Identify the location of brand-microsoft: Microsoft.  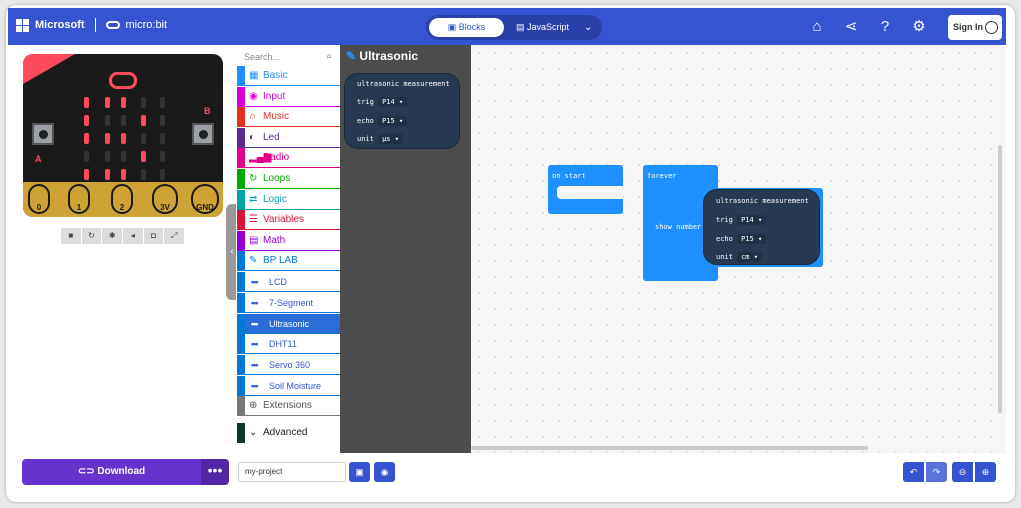
(60, 25).